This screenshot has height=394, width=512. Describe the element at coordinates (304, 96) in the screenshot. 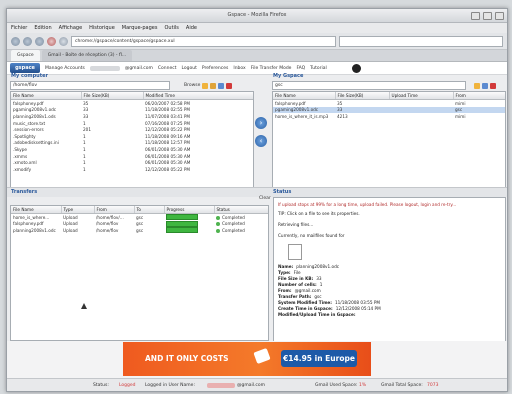

I see `gcol-file-name: File Name` at that location.